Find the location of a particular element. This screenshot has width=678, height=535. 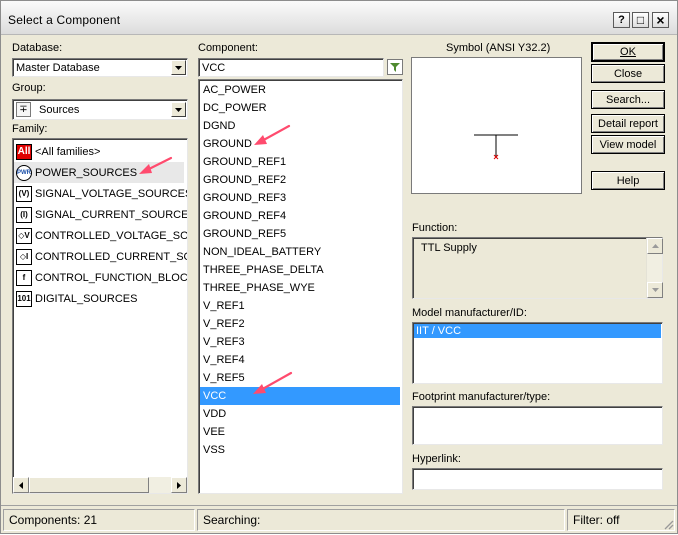

model-list: IIT / VCC is located at coordinates (537, 353).